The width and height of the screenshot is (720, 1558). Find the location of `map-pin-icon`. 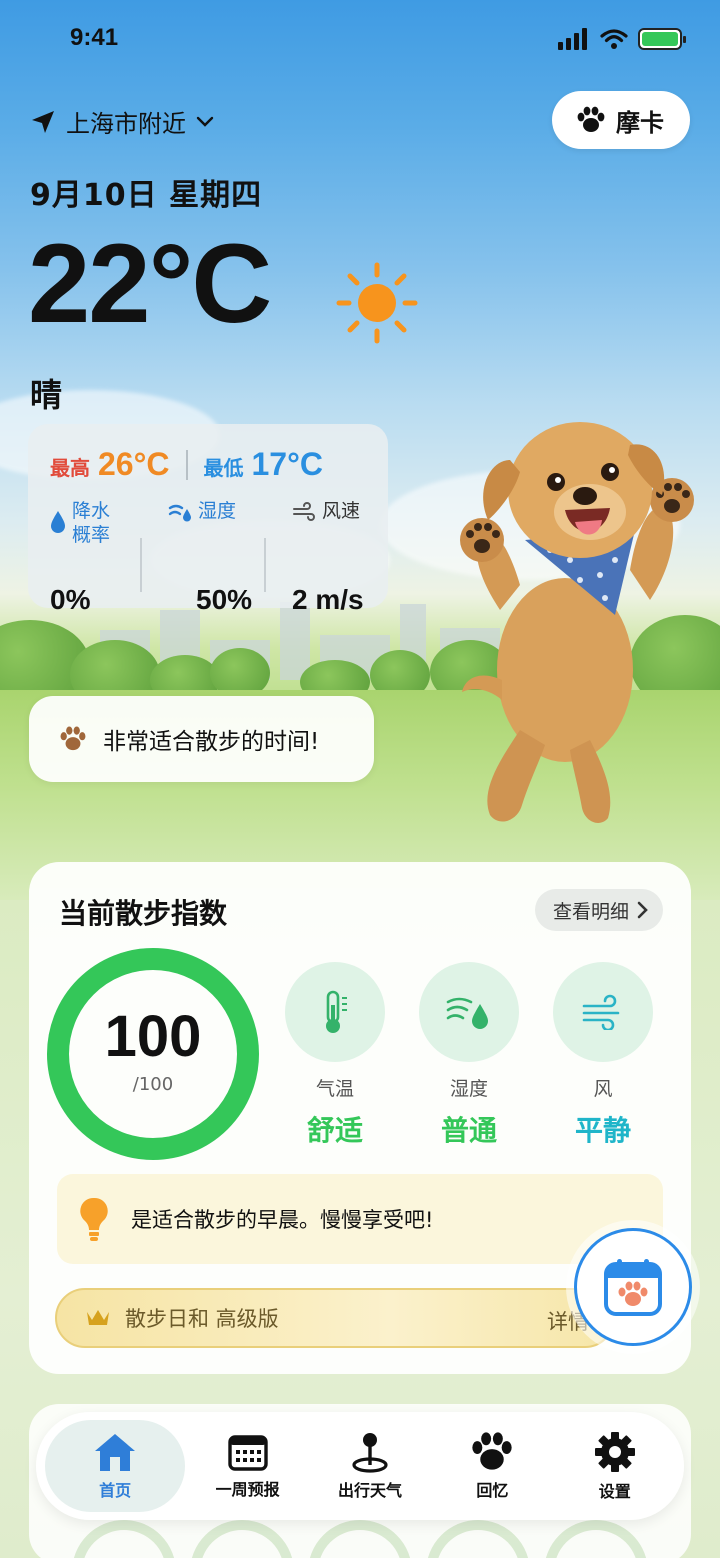

map-pin-icon is located at coordinates (370, 1453).